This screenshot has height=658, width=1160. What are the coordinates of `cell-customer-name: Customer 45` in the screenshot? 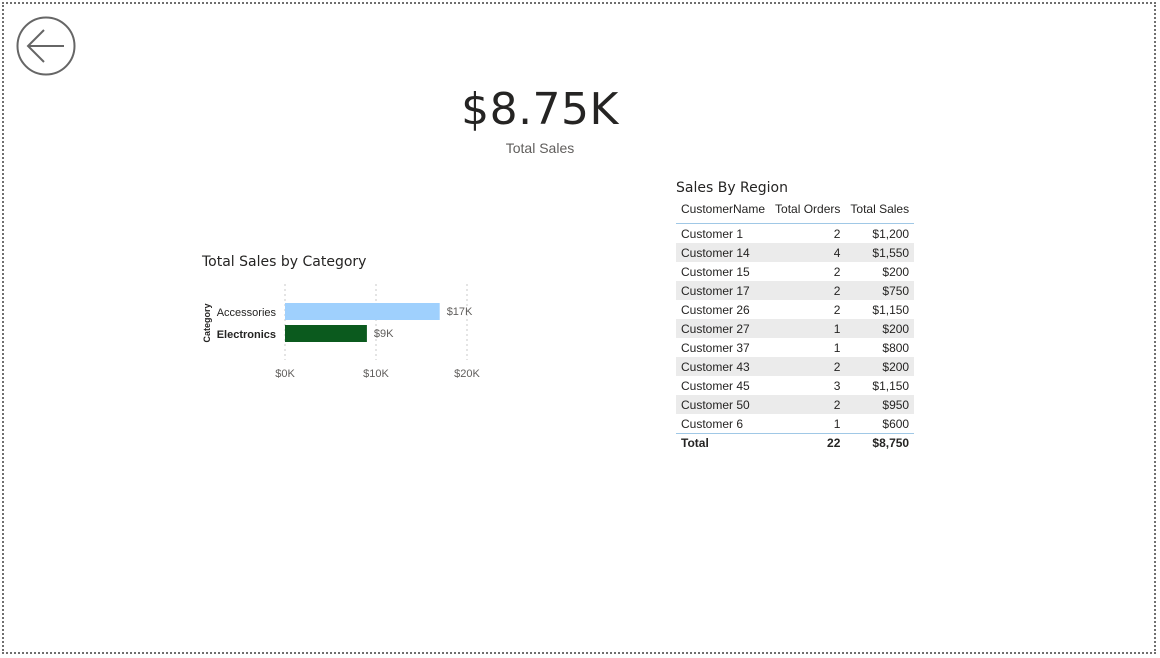 It's located at (715, 385).